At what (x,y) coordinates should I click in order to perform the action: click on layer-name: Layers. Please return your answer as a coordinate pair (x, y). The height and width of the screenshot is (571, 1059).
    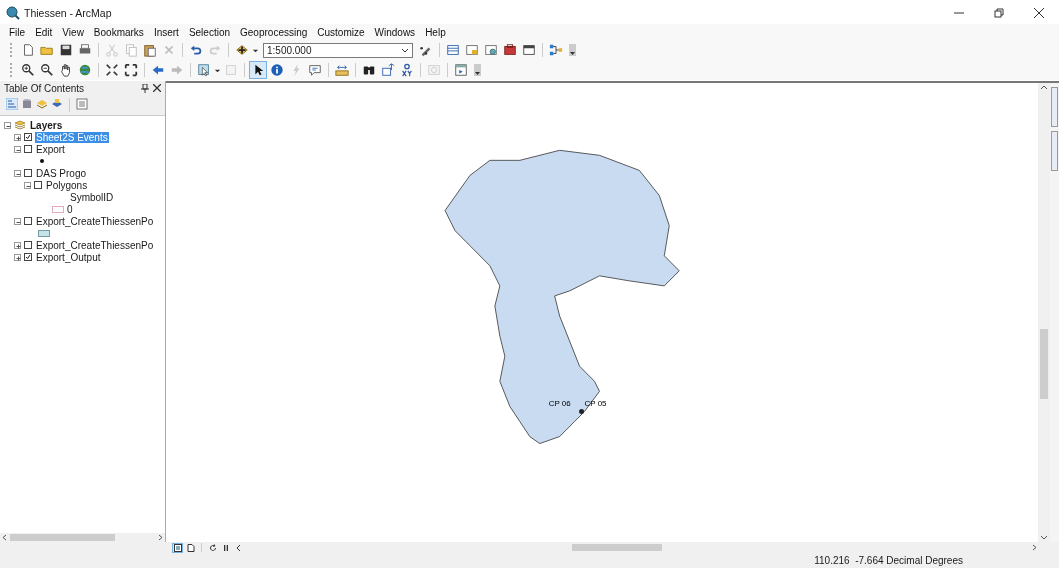
    Looking at the image, I should click on (46, 125).